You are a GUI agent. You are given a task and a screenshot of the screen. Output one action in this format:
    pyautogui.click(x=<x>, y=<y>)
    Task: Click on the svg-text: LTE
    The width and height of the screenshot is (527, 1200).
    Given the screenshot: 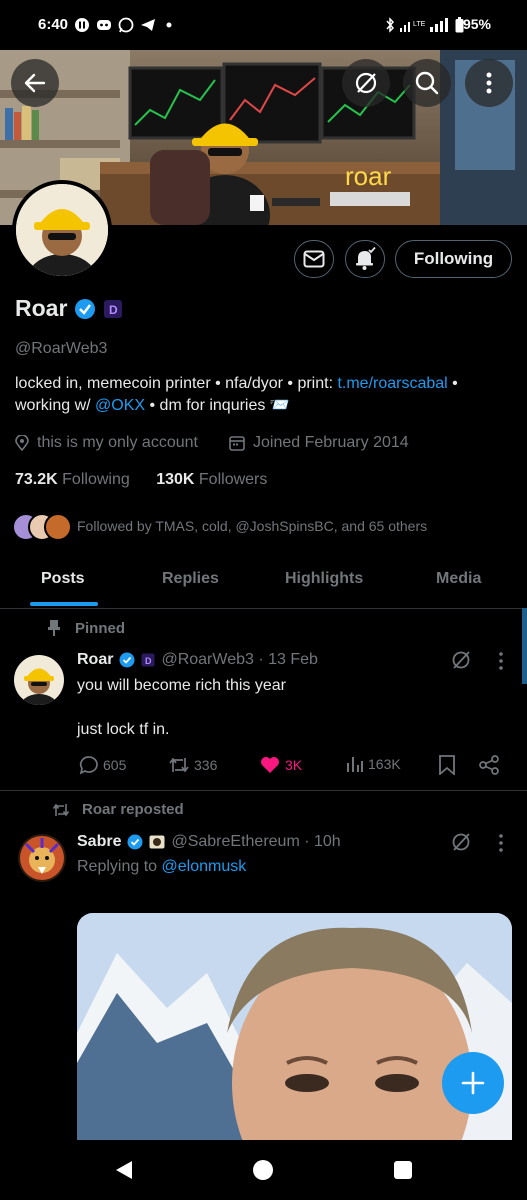 What is the action you would take?
    pyautogui.click(x=419, y=24)
    